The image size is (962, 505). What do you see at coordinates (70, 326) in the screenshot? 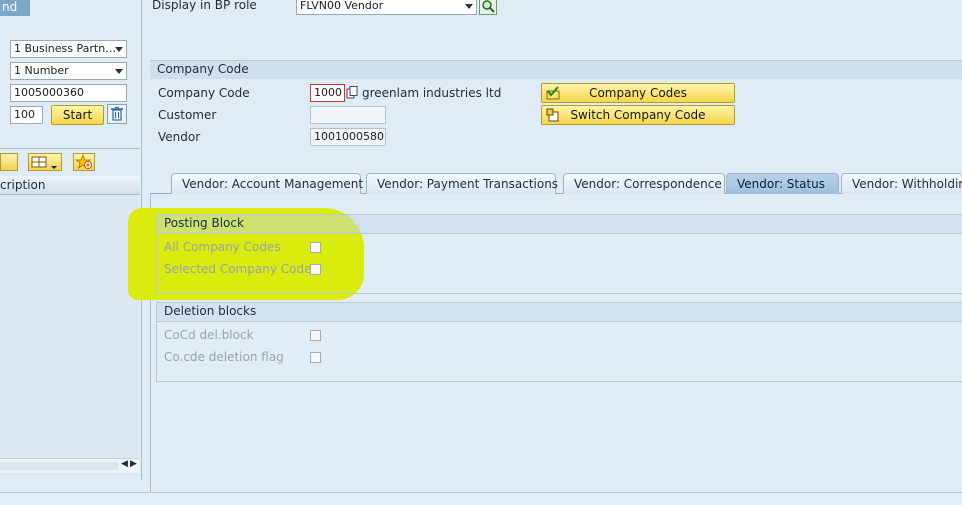
I see `hitlist-table: cription ◀ ▶` at bounding box center [70, 326].